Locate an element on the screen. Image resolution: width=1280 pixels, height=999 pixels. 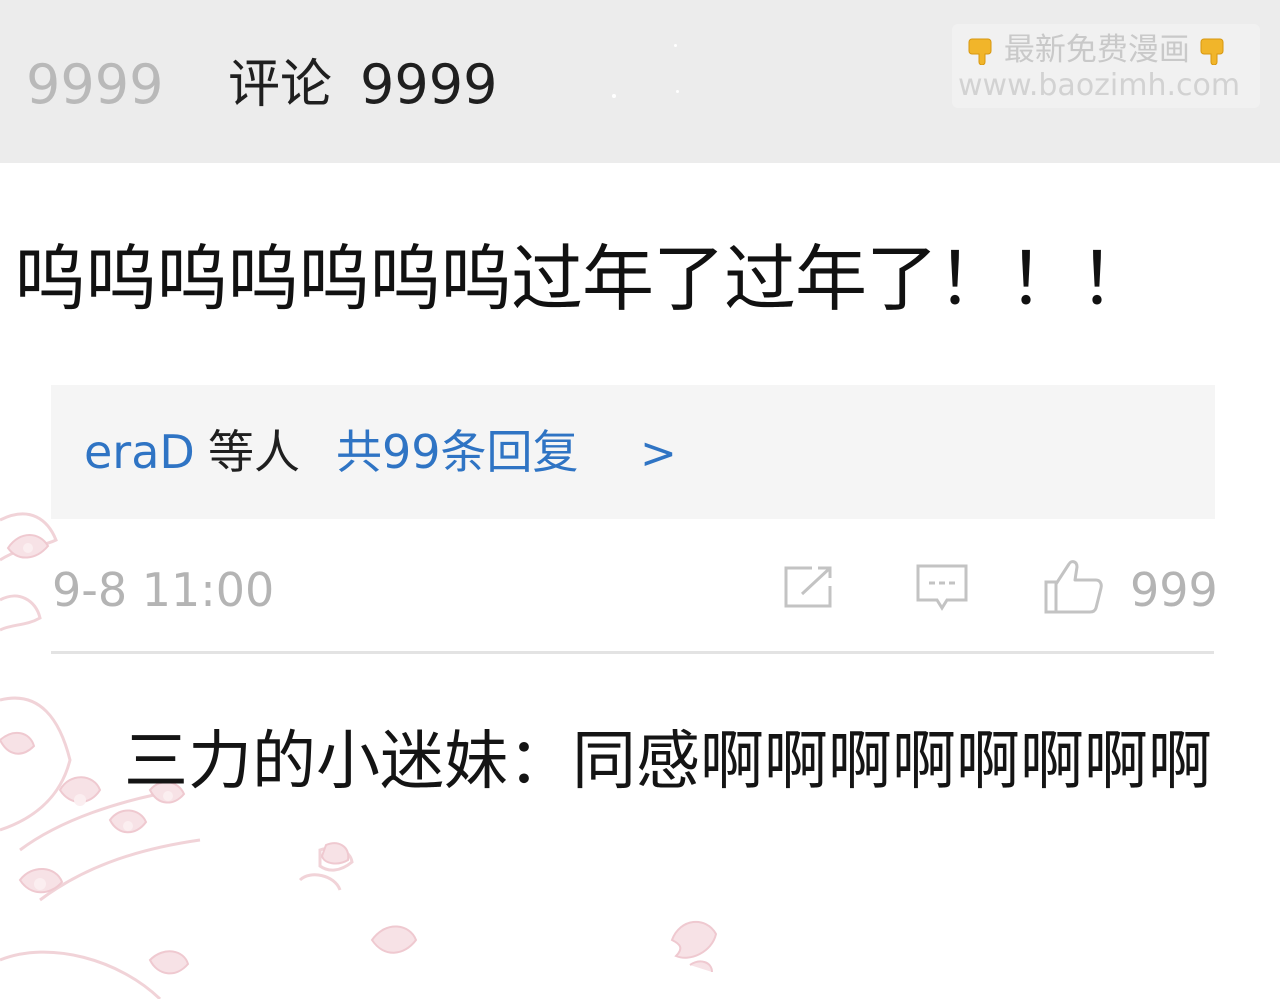
like-count: 999 is located at coordinates (1174, 590).